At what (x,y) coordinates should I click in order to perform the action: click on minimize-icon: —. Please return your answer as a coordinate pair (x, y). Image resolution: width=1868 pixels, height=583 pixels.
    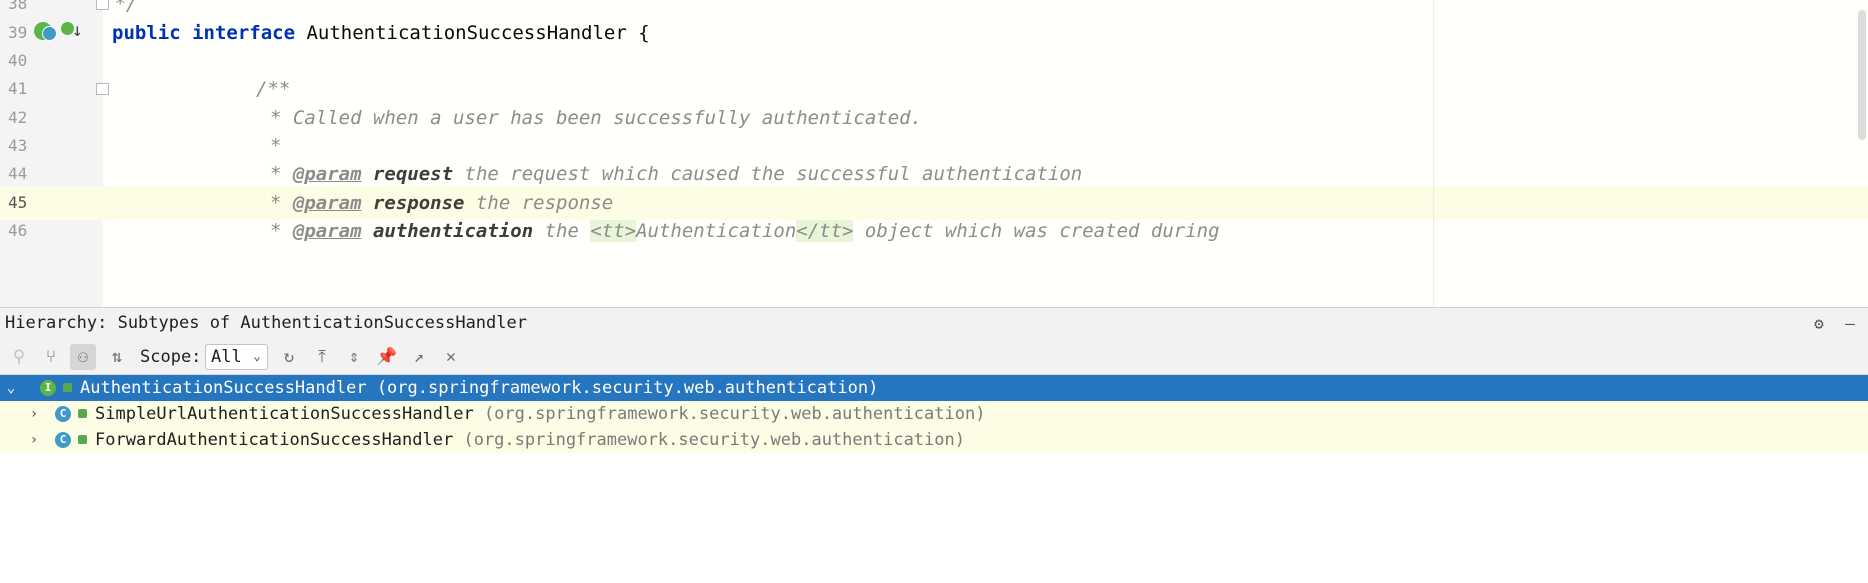
    Looking at the image, I should click on (1850, 324).